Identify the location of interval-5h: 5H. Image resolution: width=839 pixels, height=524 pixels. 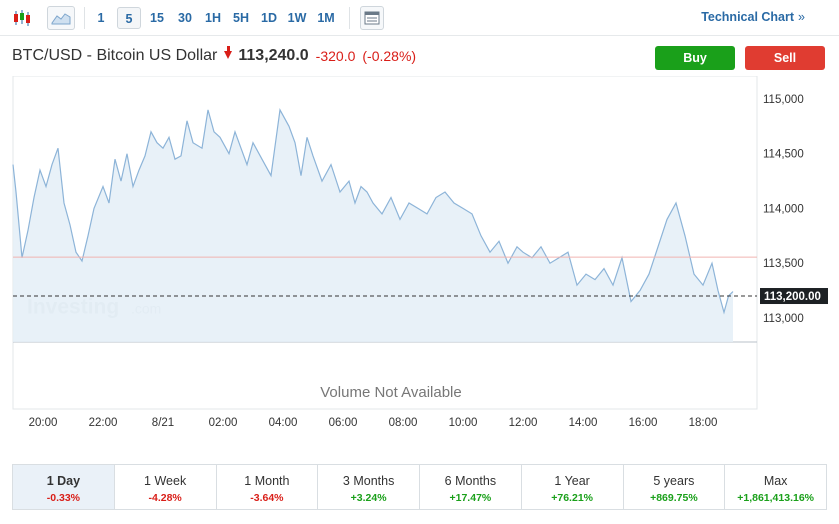
(241, 18).